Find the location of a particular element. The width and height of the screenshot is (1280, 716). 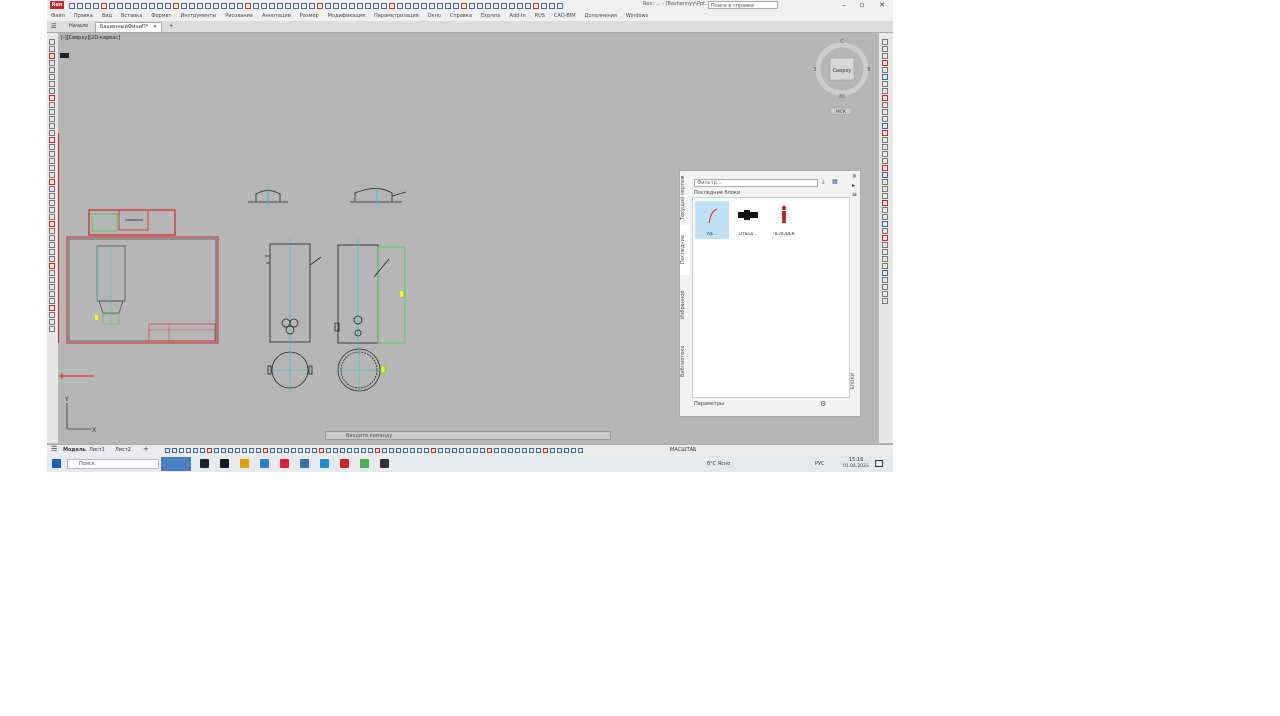

palette-tab-current: Последние is located at coordinates (685, 250).